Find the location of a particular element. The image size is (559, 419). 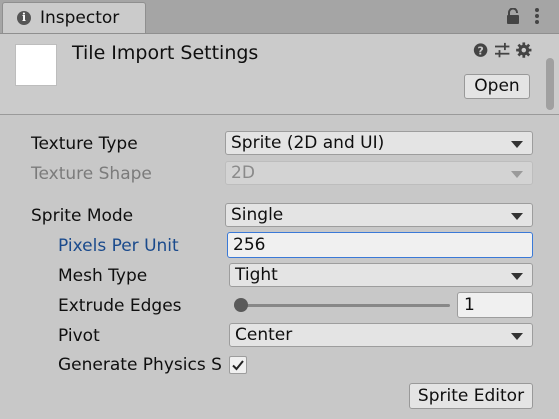

texture-shape-value: 2D is located at coordinates (243, 173).